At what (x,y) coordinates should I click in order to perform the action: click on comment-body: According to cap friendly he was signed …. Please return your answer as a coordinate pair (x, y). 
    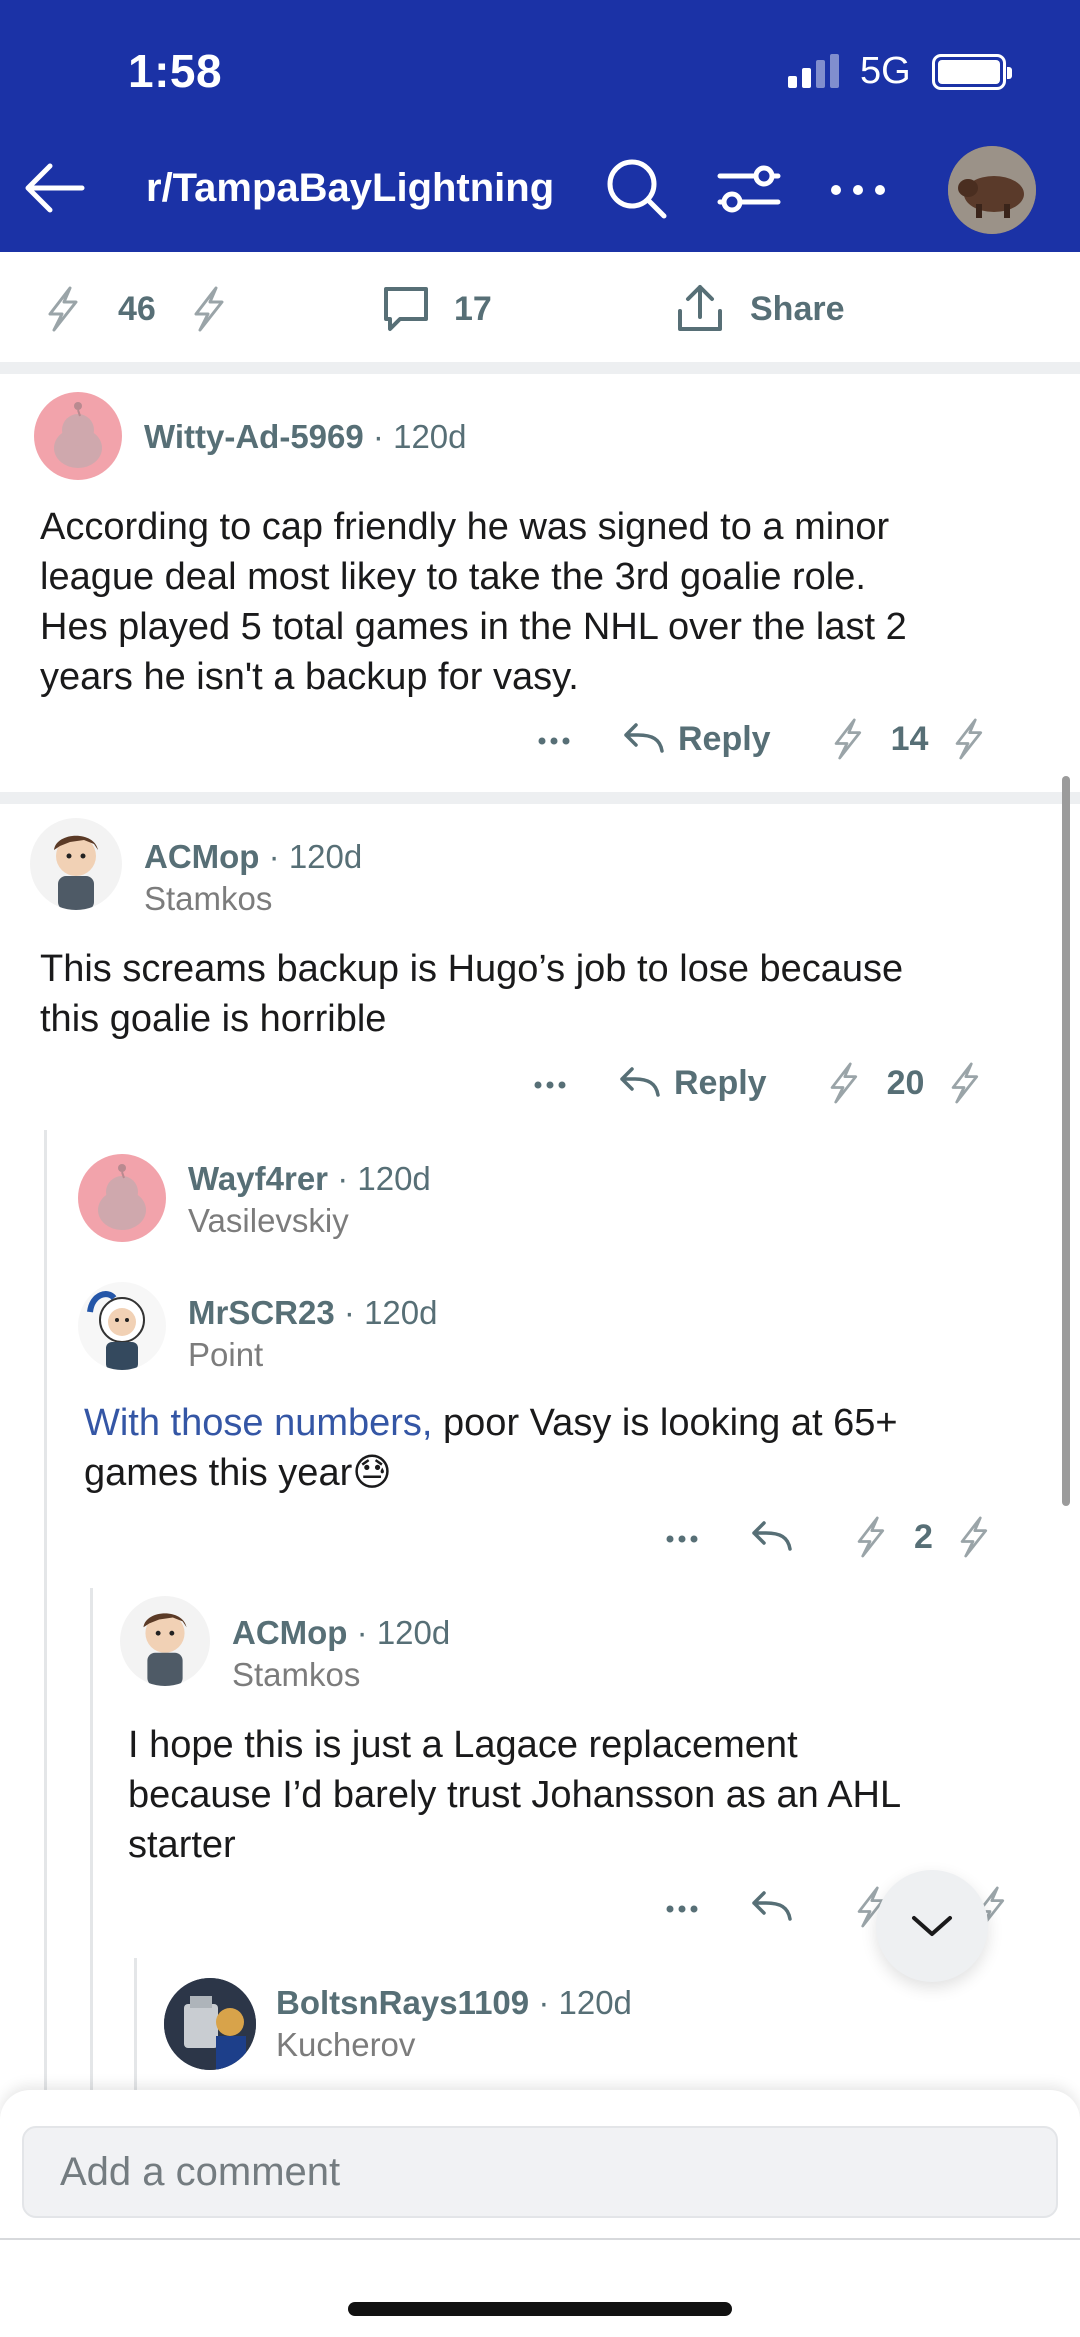
    Looking at the image, I should click on (473, 602).